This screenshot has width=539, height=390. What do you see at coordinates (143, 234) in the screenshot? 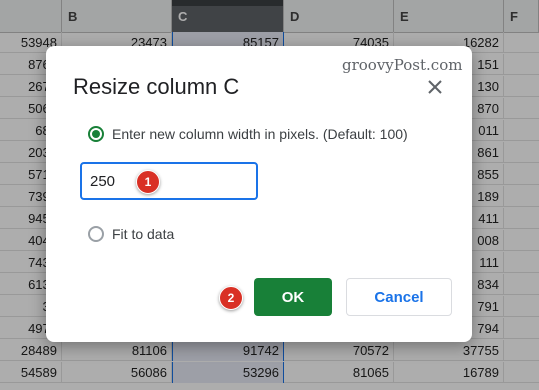
I see `option-fit-to-data-label: Fit to data` at bounding box center [143, 234].